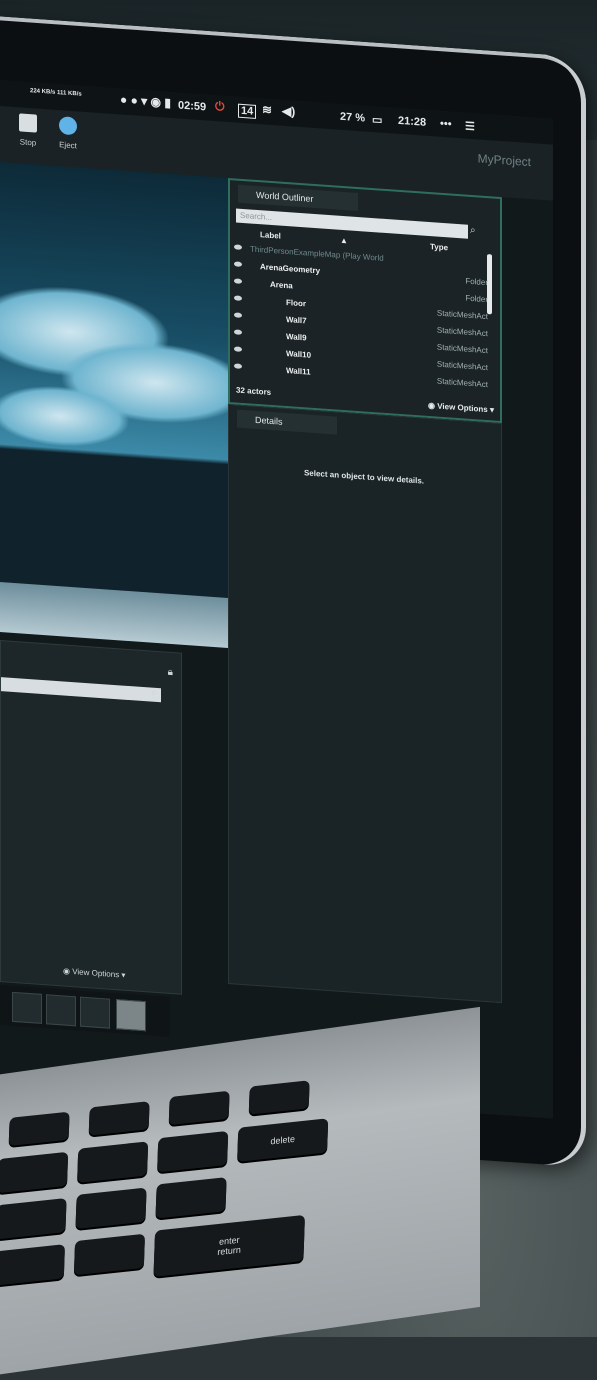 This screenshot has height=1380, width=597. What do you see at coordinates (81, 690) in the screenshot?
I see `content-search-input` at bounding box center [81, 690].